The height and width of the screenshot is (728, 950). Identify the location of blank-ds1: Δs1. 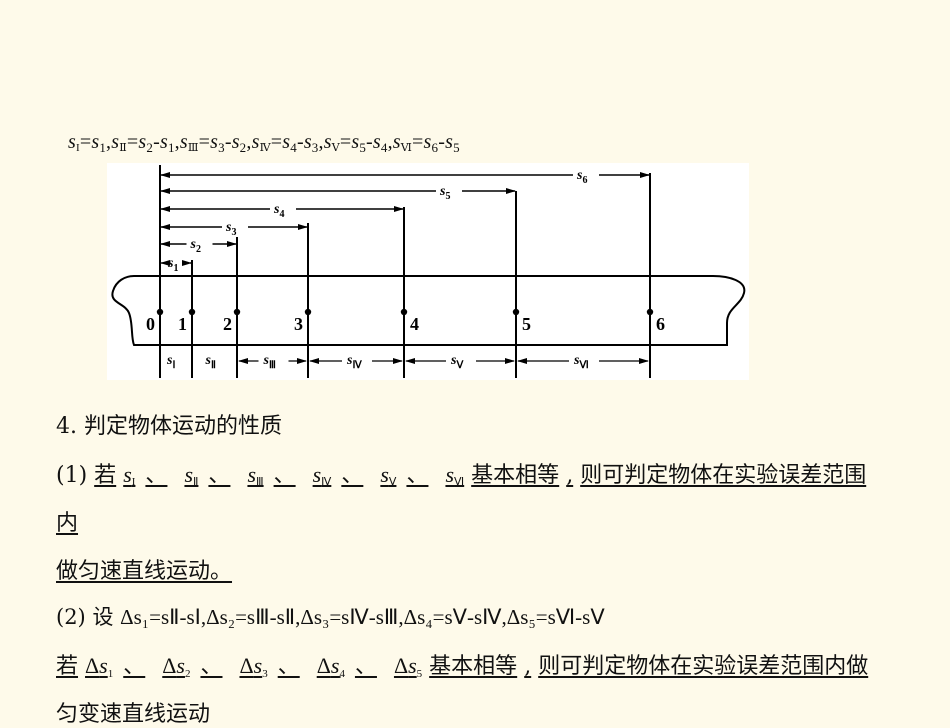
(99, 666).